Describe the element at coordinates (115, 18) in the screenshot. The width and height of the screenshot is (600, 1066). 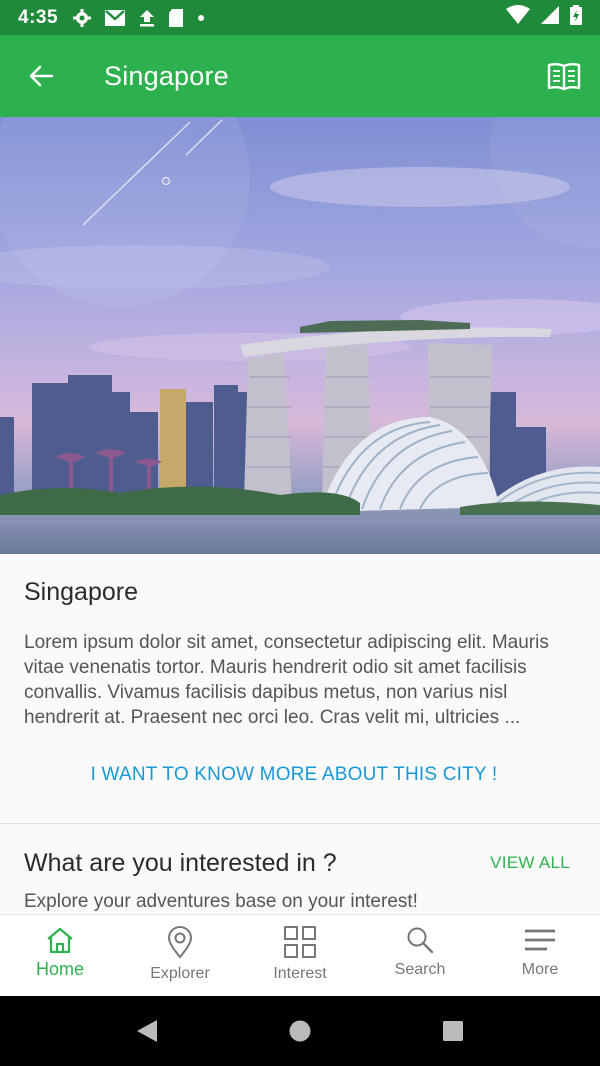
I see `gmail-icon` at that location.